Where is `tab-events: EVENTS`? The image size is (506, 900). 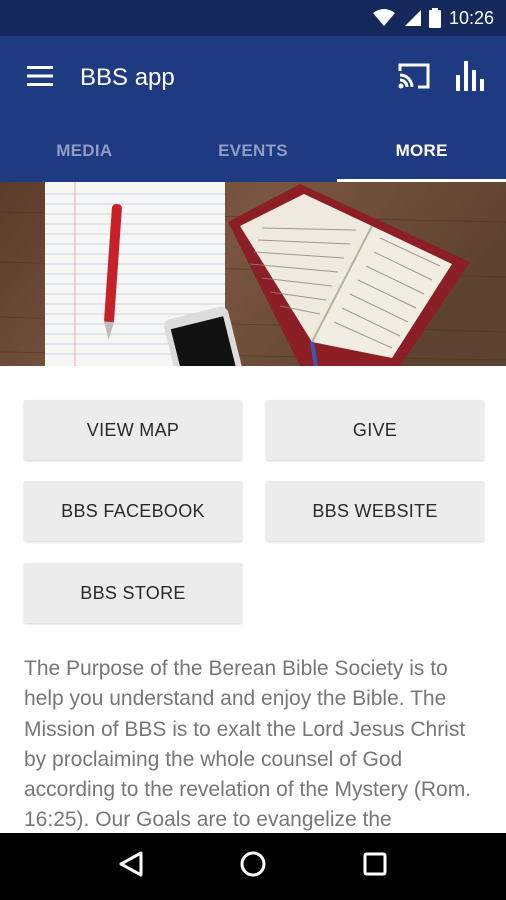 tab-events: EVENTS is located at coordinates (253, 151).